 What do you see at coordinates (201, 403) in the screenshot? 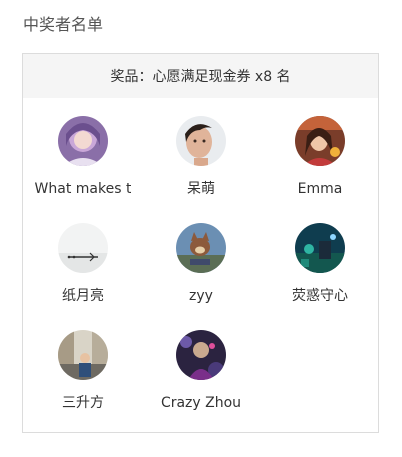
I see `winner-name: Crazy Zhou` at bounding box center [201, 403].